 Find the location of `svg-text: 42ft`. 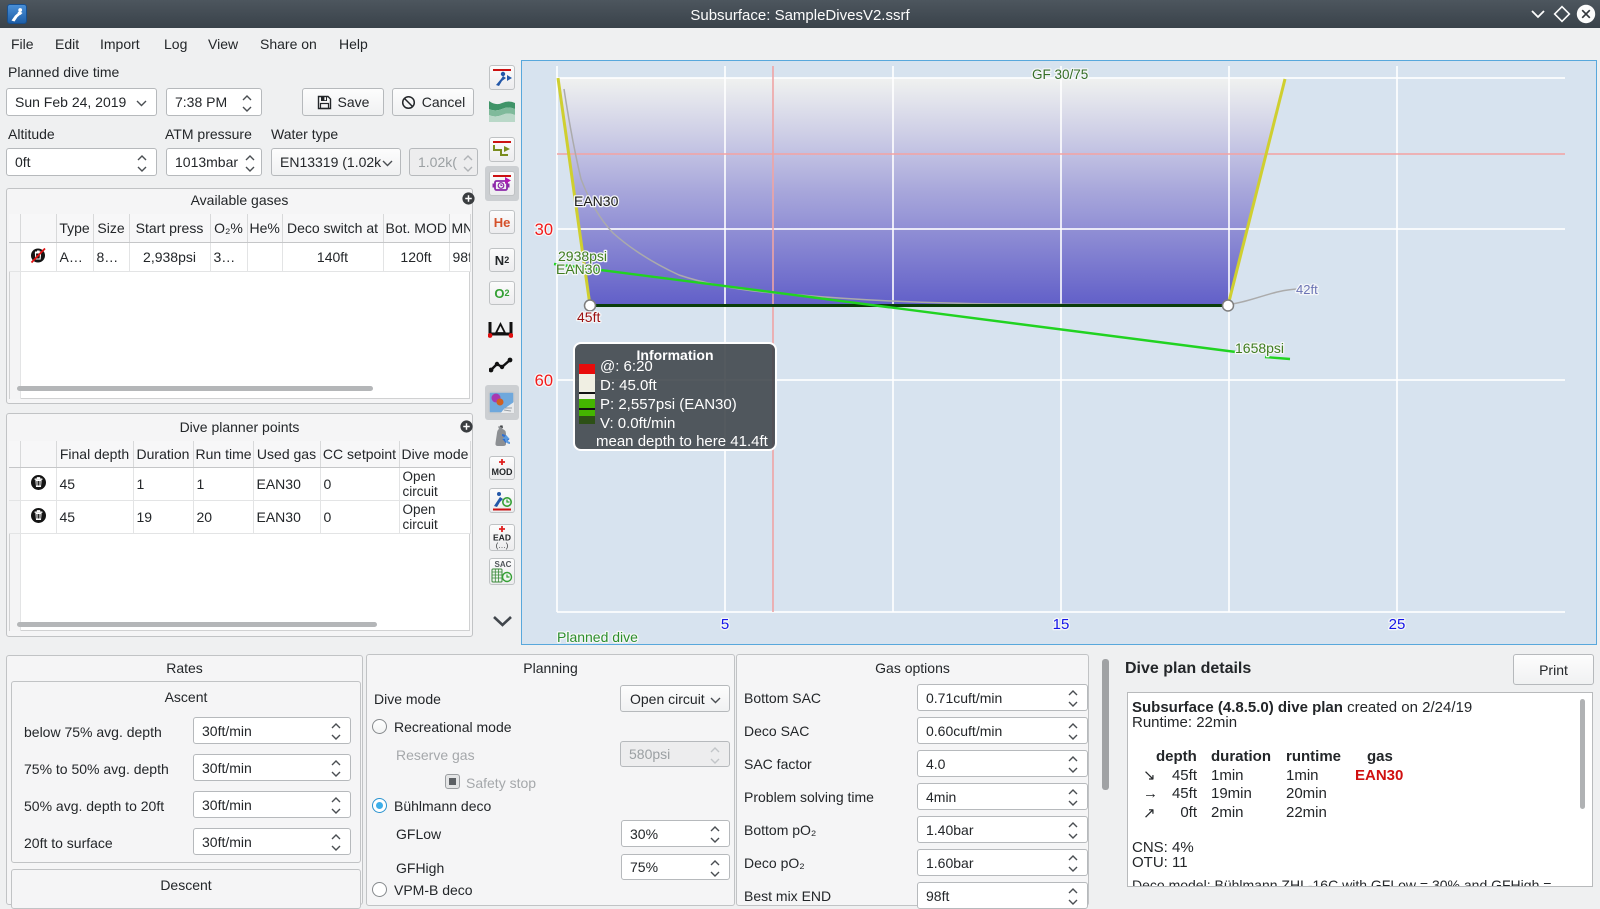

svg-text: 42ft is located at coordinates (1307, 289).